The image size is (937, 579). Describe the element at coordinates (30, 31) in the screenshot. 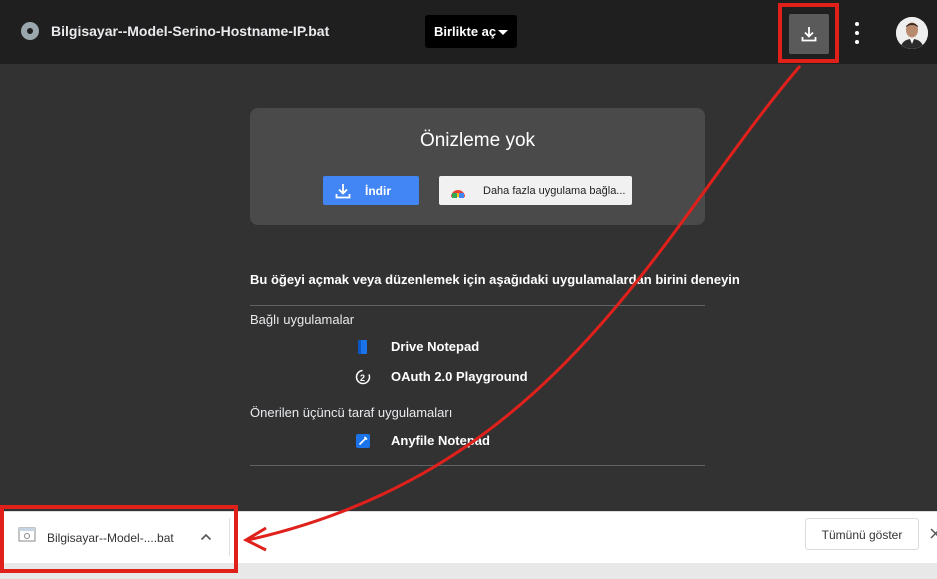

I see `file-type-icon` at that location.